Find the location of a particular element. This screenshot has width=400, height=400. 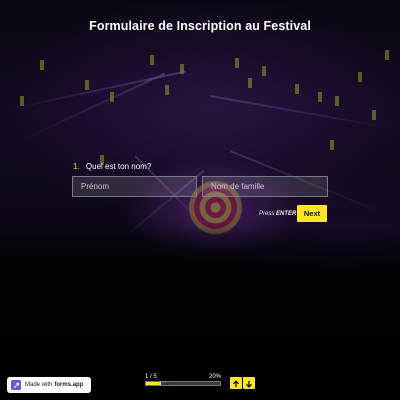

first-name-input is located at coordinates (134, 186).